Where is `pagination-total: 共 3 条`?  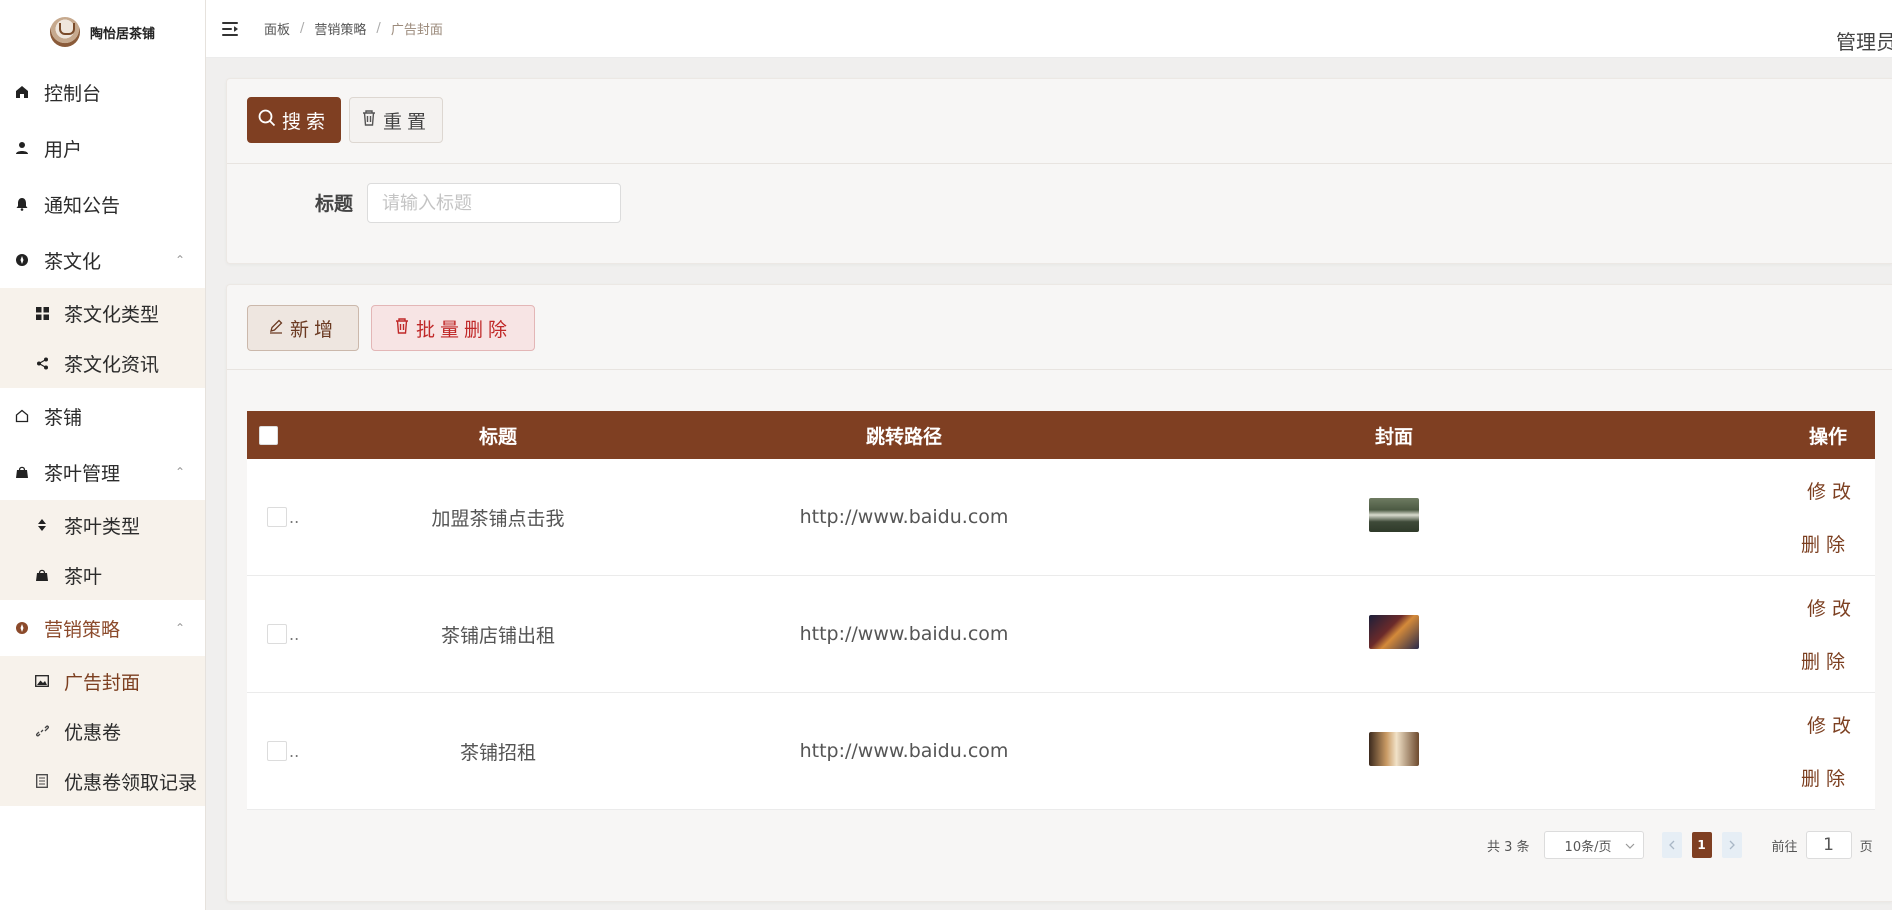 pagination-total: 共 3 条 is located at coordinates (1508, 847).